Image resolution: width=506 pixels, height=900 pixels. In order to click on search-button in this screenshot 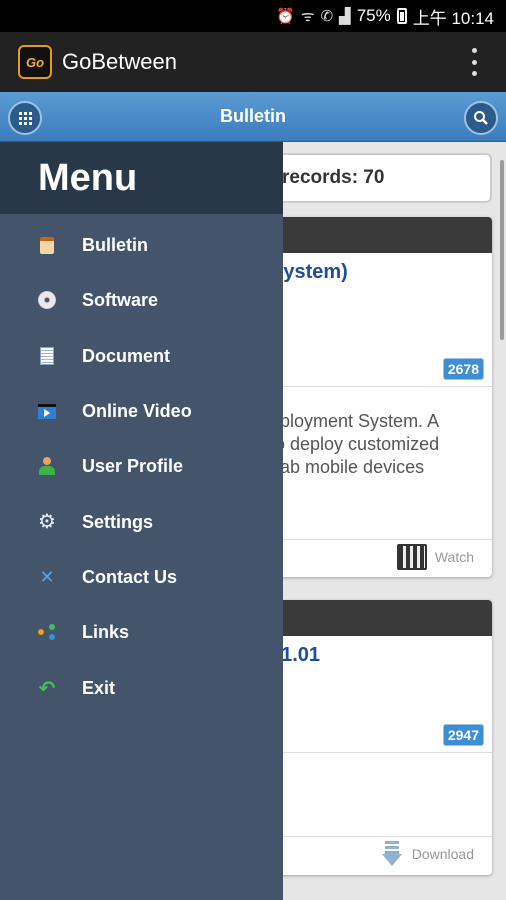, I will do `click(481, 118)`.